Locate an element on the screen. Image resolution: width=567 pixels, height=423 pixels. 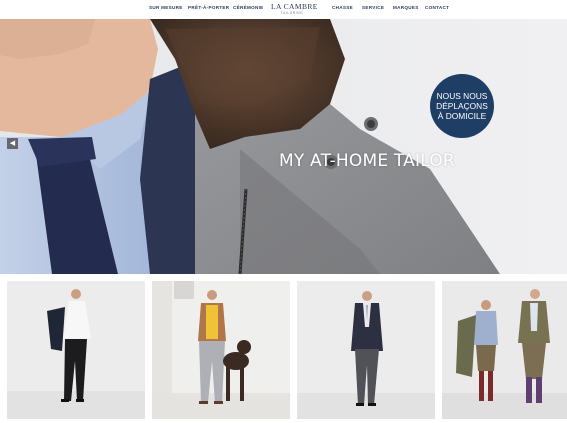
sur-mesure-photo is located at coordinates (76, 350).